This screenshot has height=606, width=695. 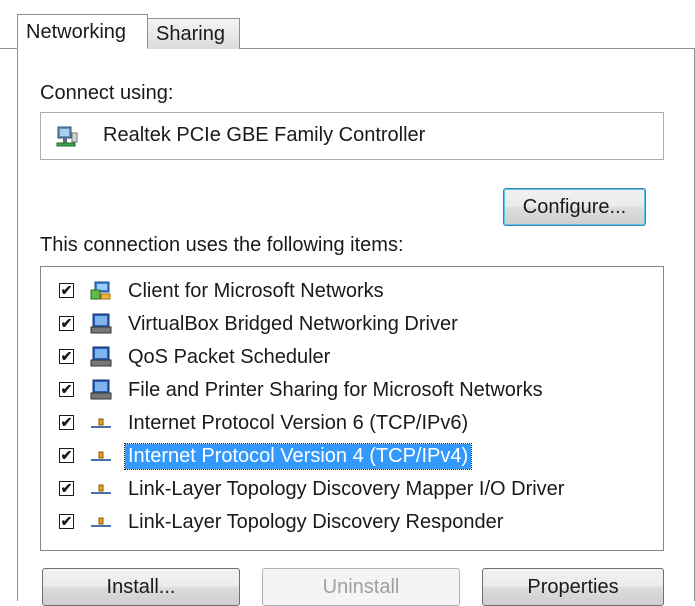 I want to click on list-item: ✔ Internet Protocol Version 6 (TCP/IPv6), so click(x=351, y=423).